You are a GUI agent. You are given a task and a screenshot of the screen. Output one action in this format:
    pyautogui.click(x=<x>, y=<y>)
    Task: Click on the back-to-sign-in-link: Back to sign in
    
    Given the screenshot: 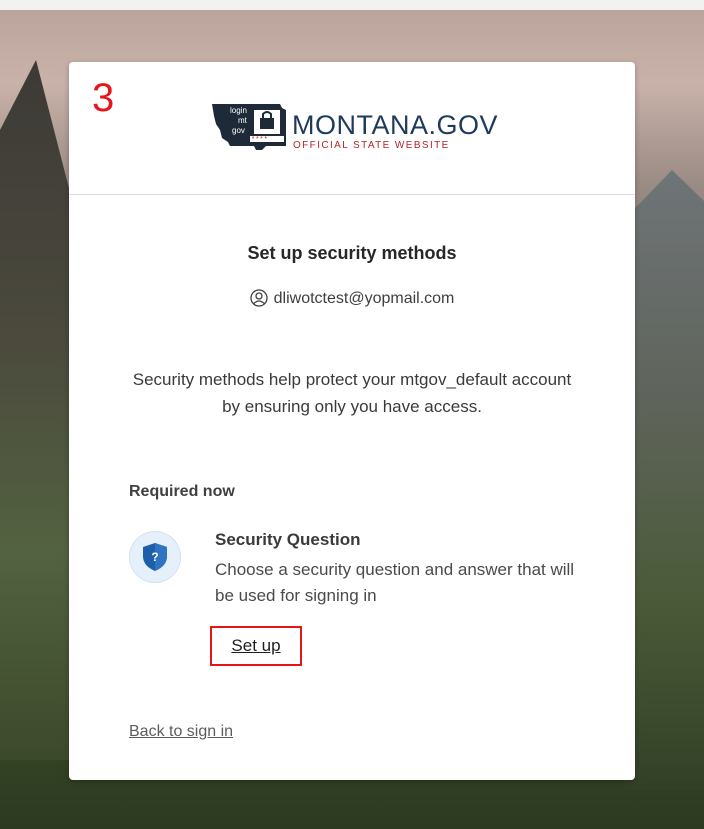 What is the action you would take?
    pyautogui.click(x=181, y=732)
    